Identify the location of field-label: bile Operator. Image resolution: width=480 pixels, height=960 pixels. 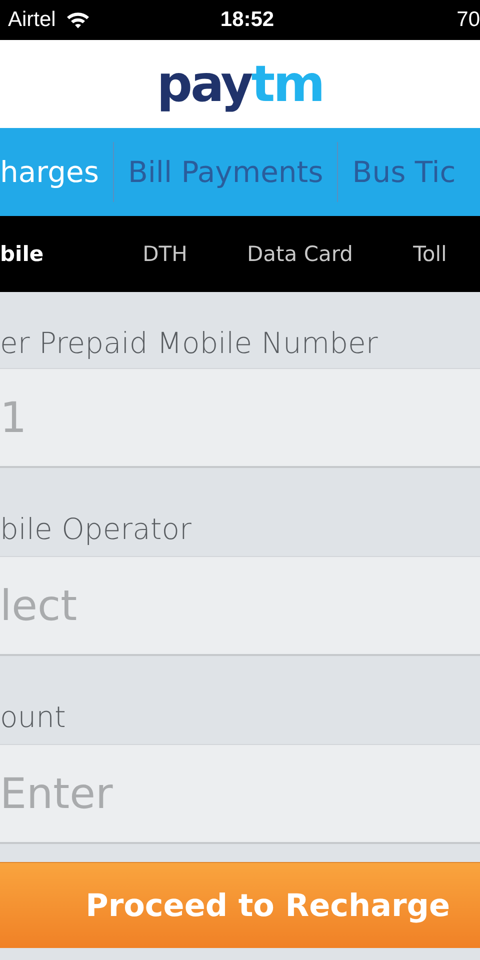
(96, 529).